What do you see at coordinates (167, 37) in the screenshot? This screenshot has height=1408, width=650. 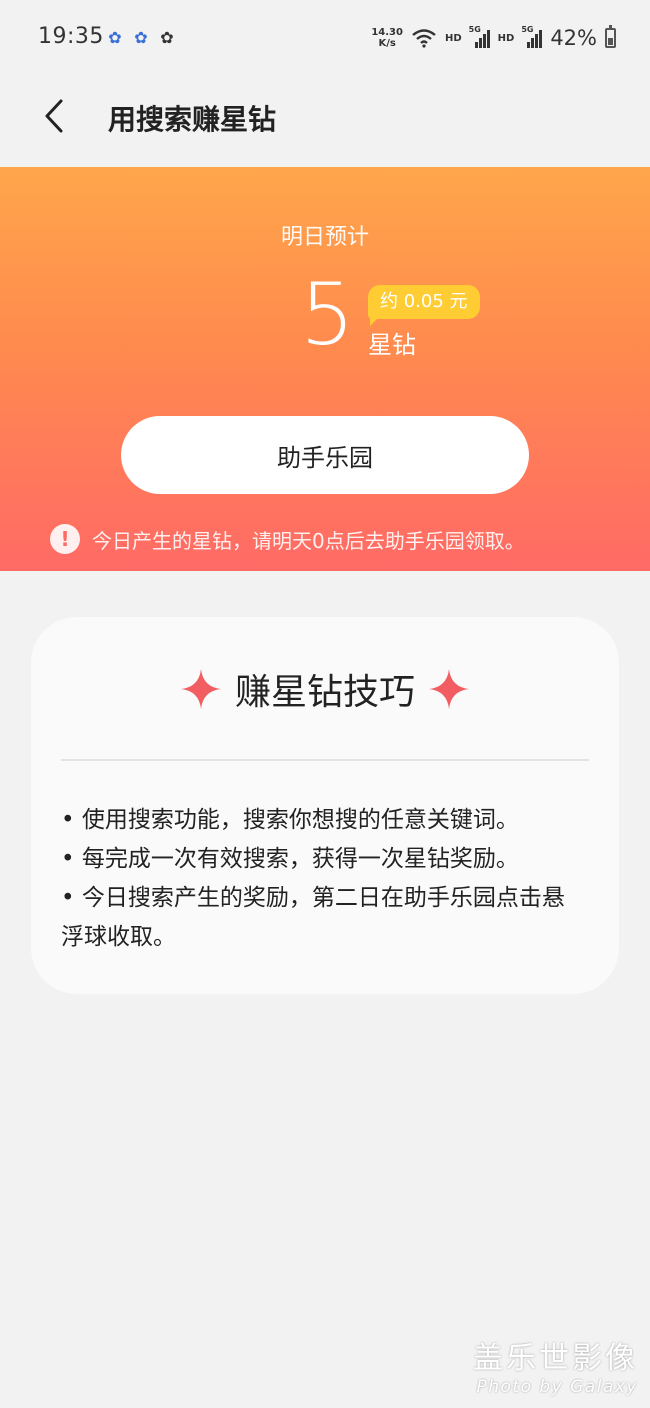 I see `baidu-du-icon: ✿` at bounding box center [167, 37].